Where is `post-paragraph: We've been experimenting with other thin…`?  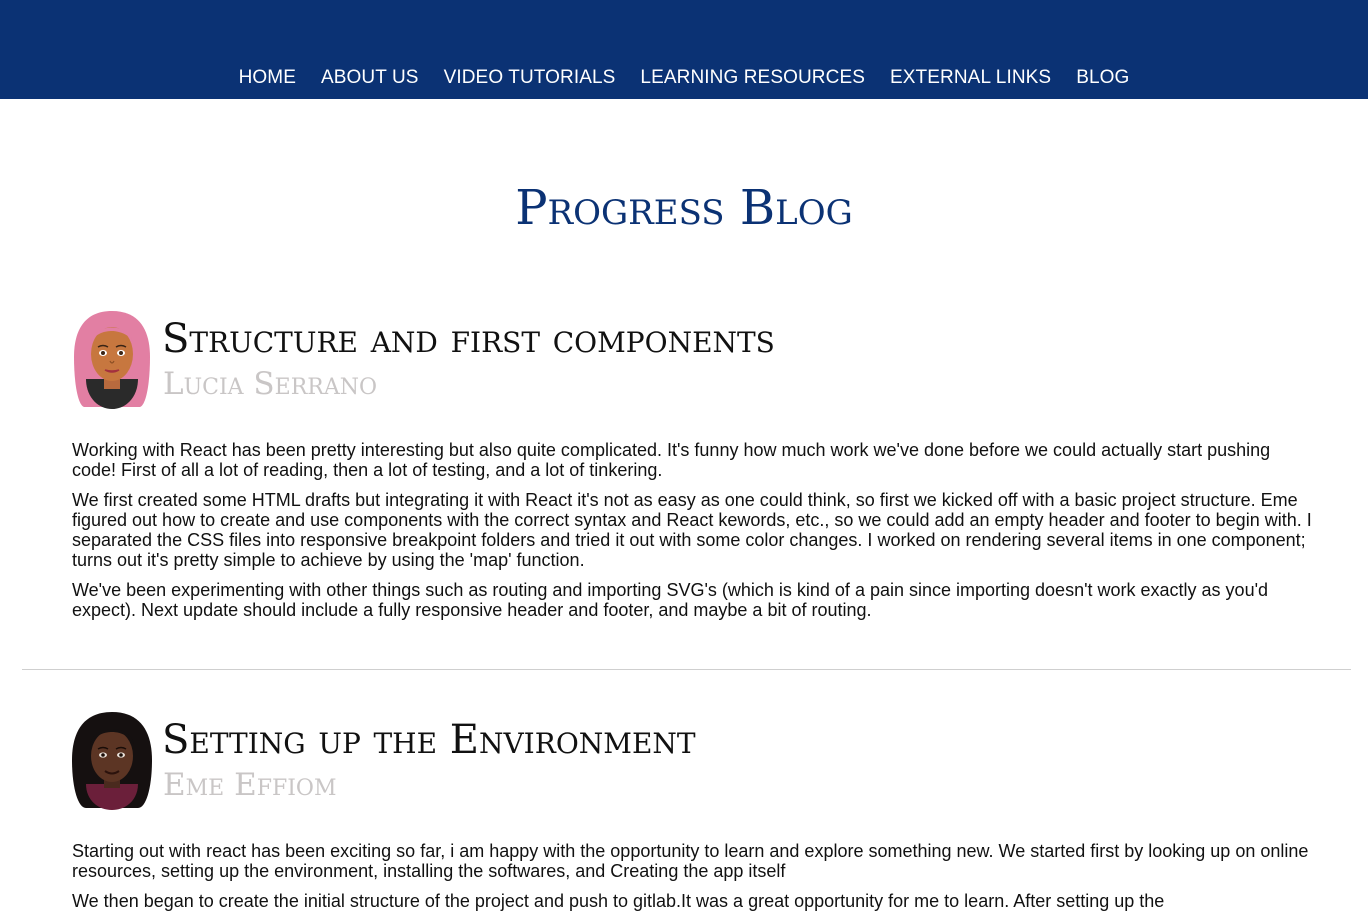 post-paragraph: We've been experimenting with other thin… is located at coordinates (670, 600).